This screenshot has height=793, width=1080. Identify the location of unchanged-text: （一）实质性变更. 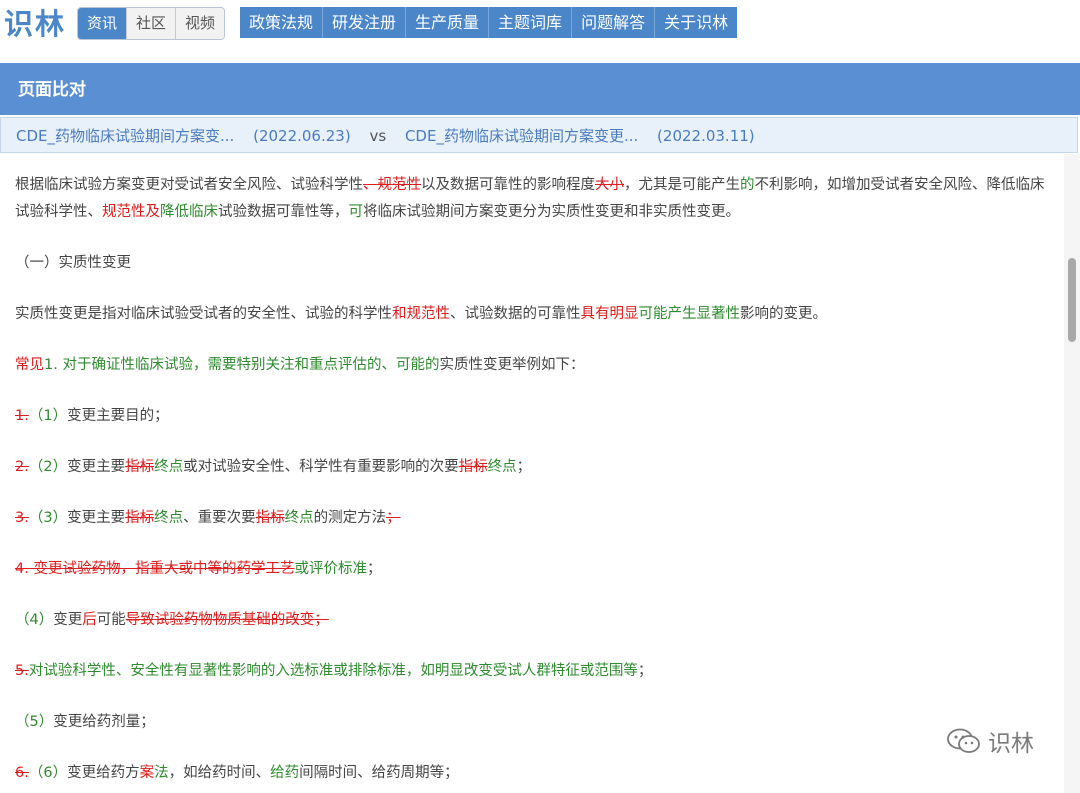
(73, 263).